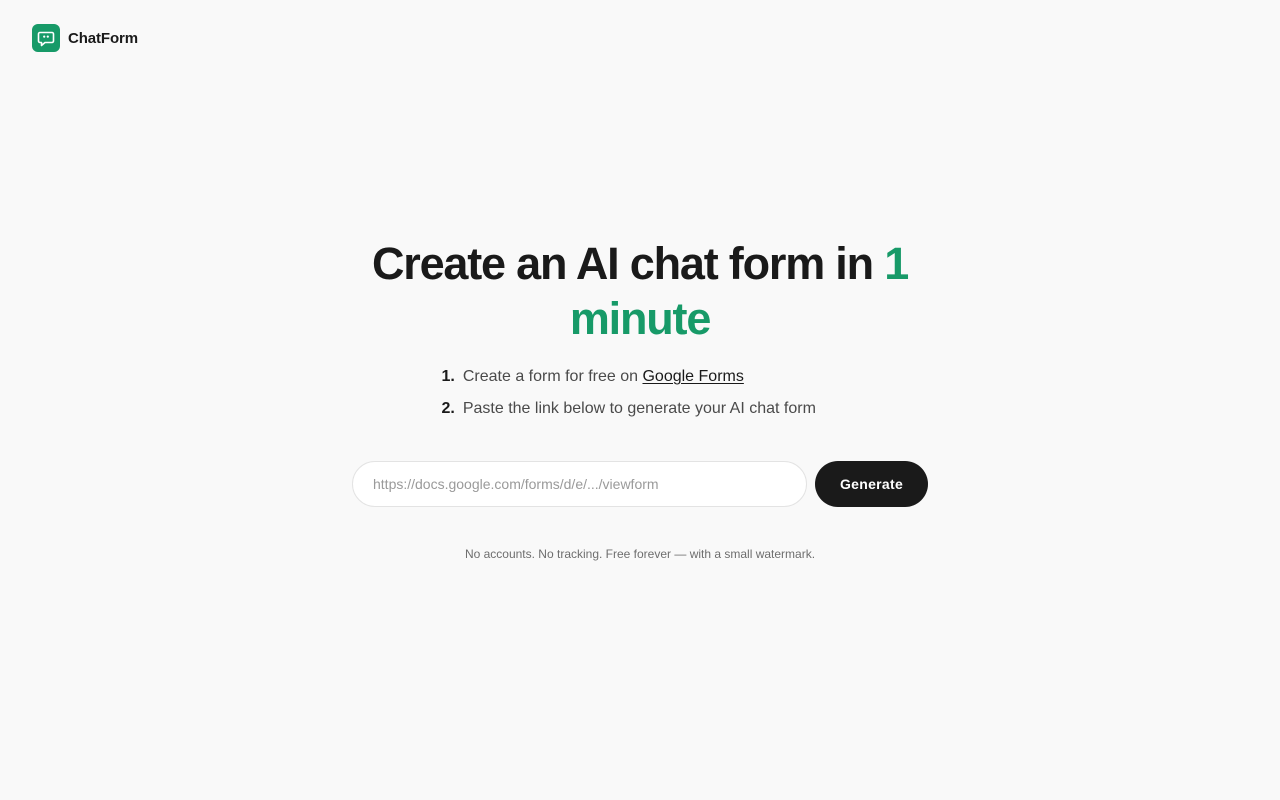  I want to click on step-text: Create a form for free on Google Forms, so click(603, 377).